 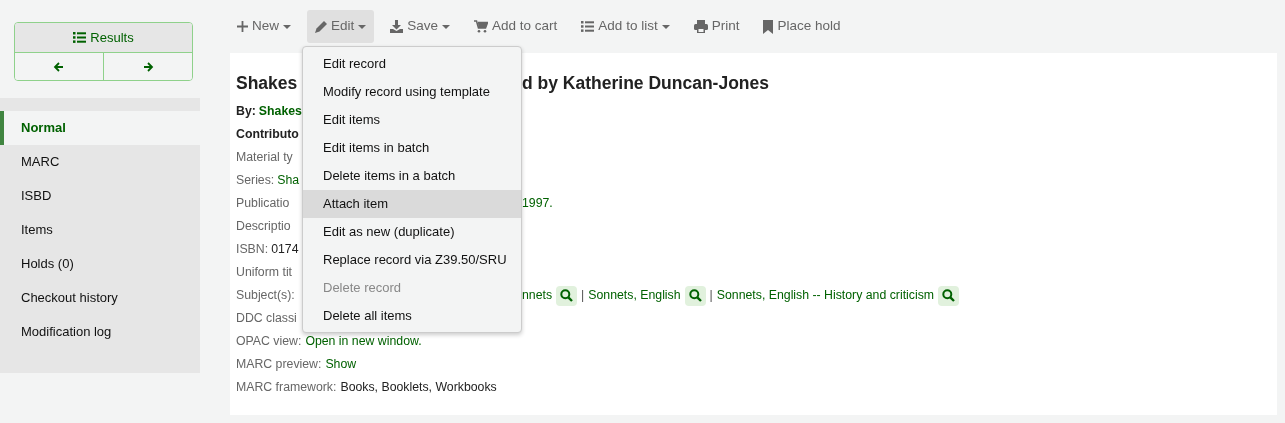 What do you see at coordinates (412, 204) in the screenshot?
I see `menu-item: Attach item` at bounding box center [412, 204].